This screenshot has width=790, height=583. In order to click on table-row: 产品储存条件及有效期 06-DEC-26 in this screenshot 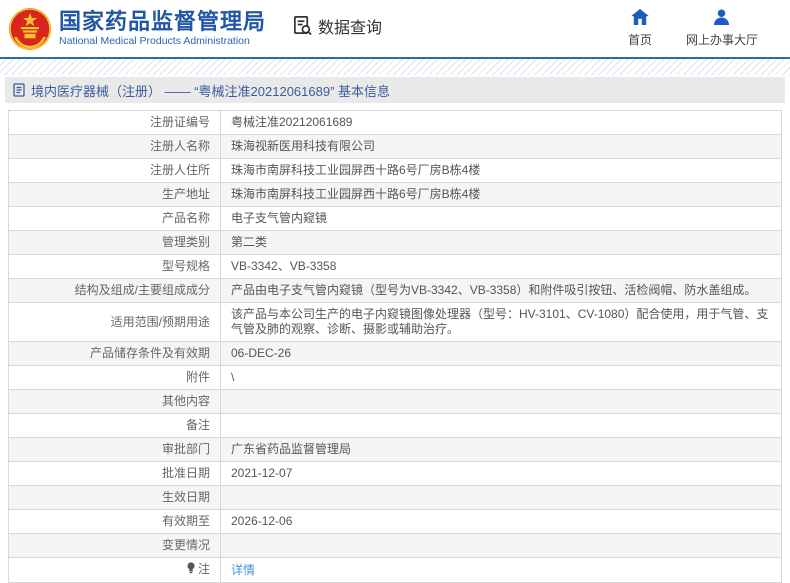, I will do `click(395, 353)`.